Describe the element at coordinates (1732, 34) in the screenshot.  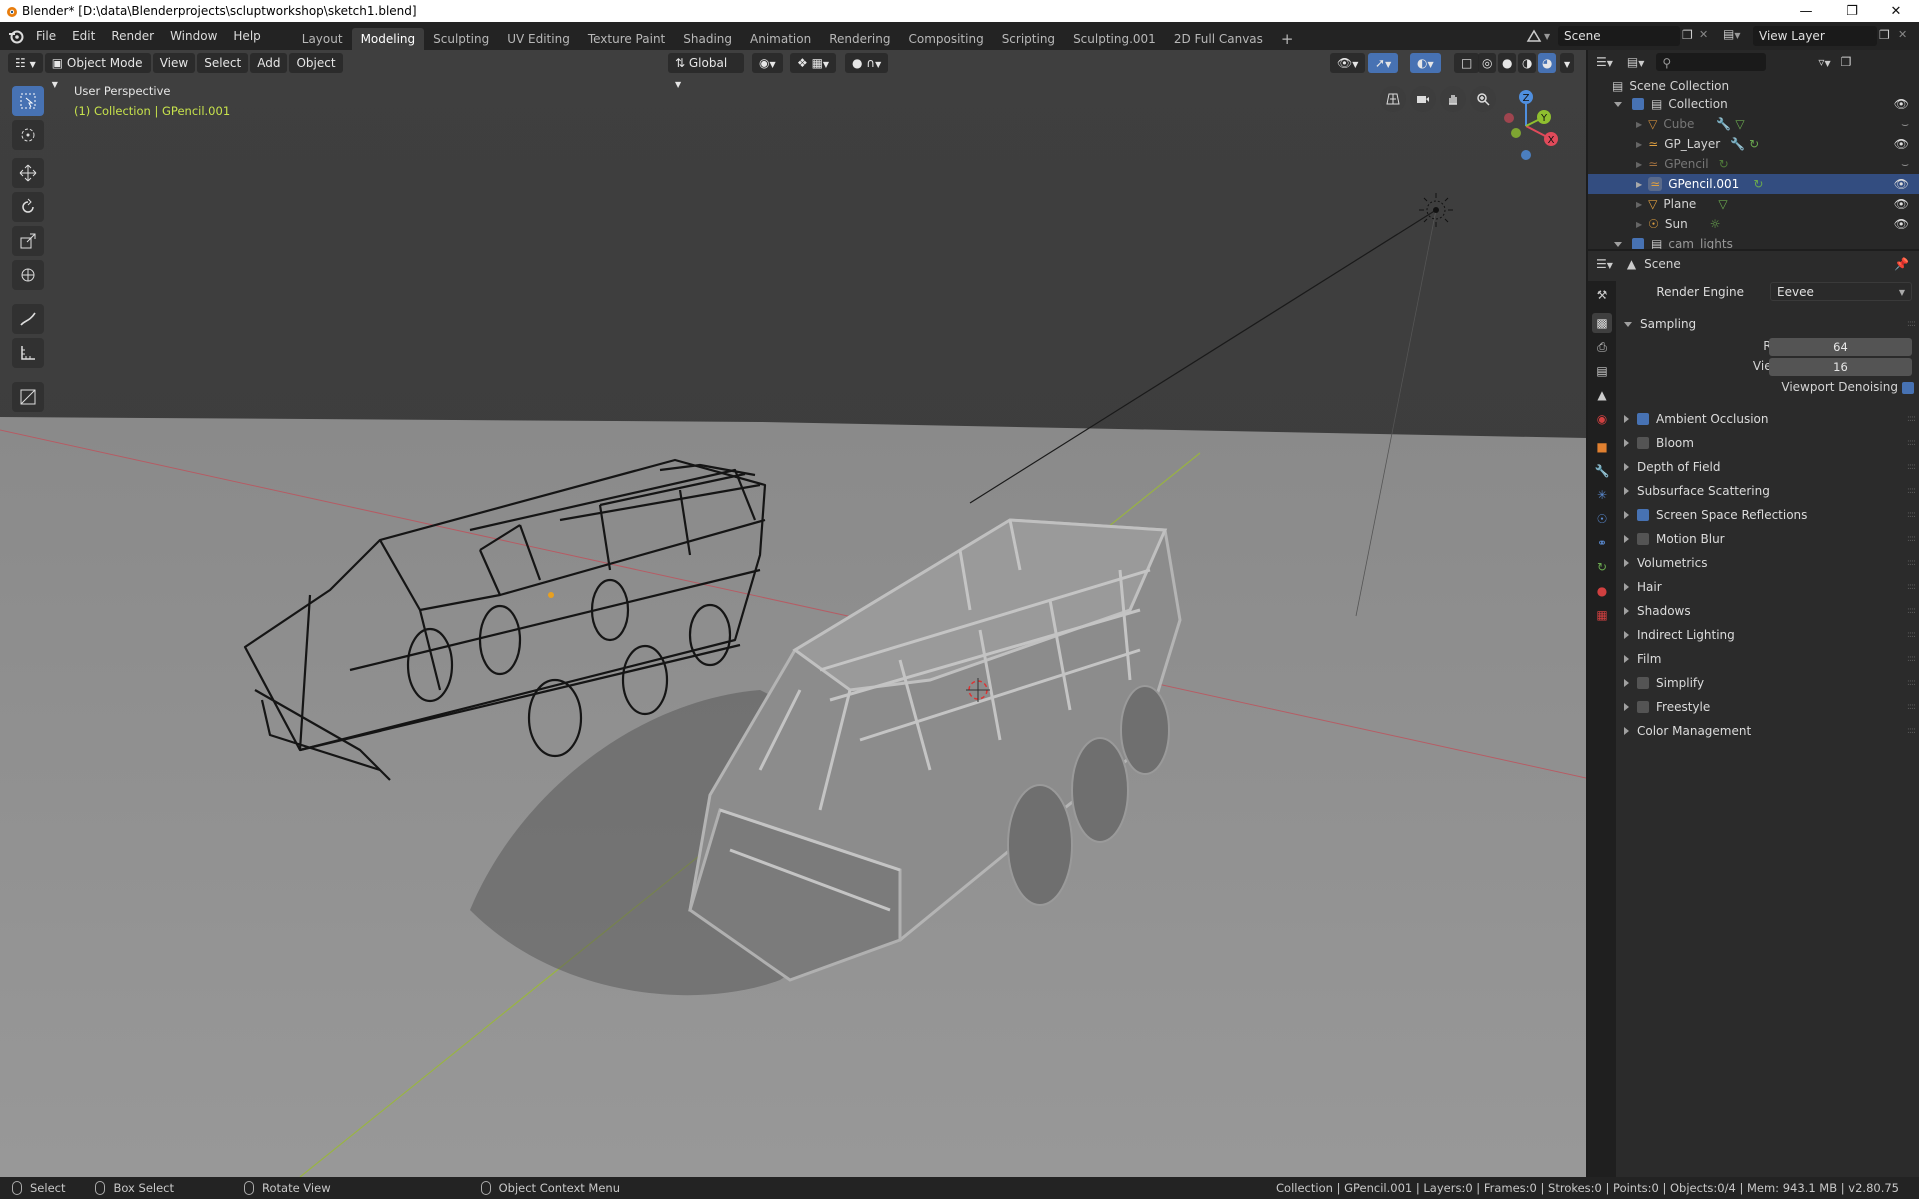
I see `view-layer-selector-icon: ▤▼` at that location.